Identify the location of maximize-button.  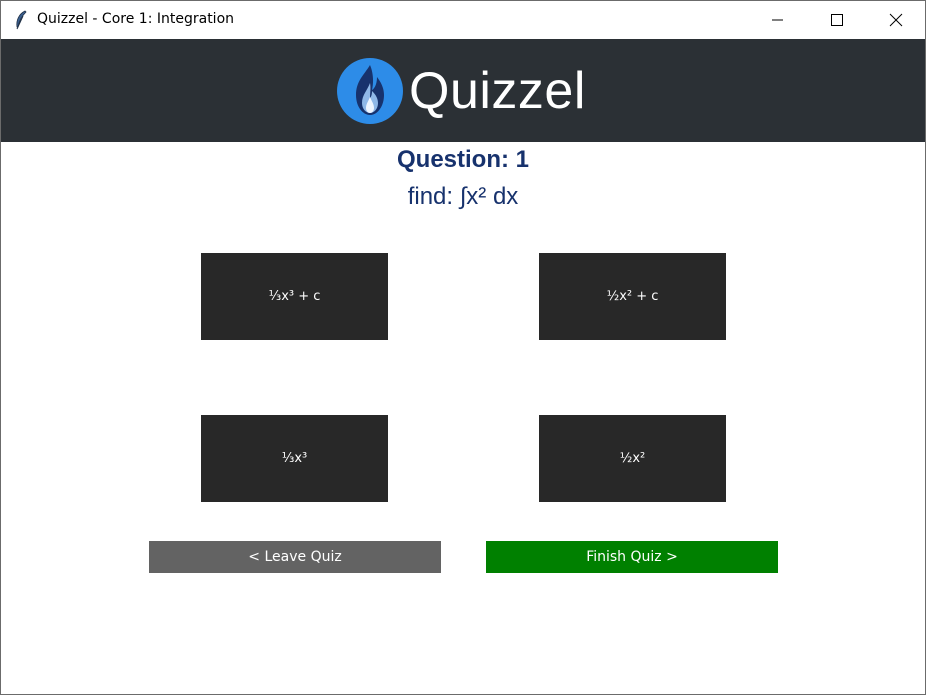
(837, 20).